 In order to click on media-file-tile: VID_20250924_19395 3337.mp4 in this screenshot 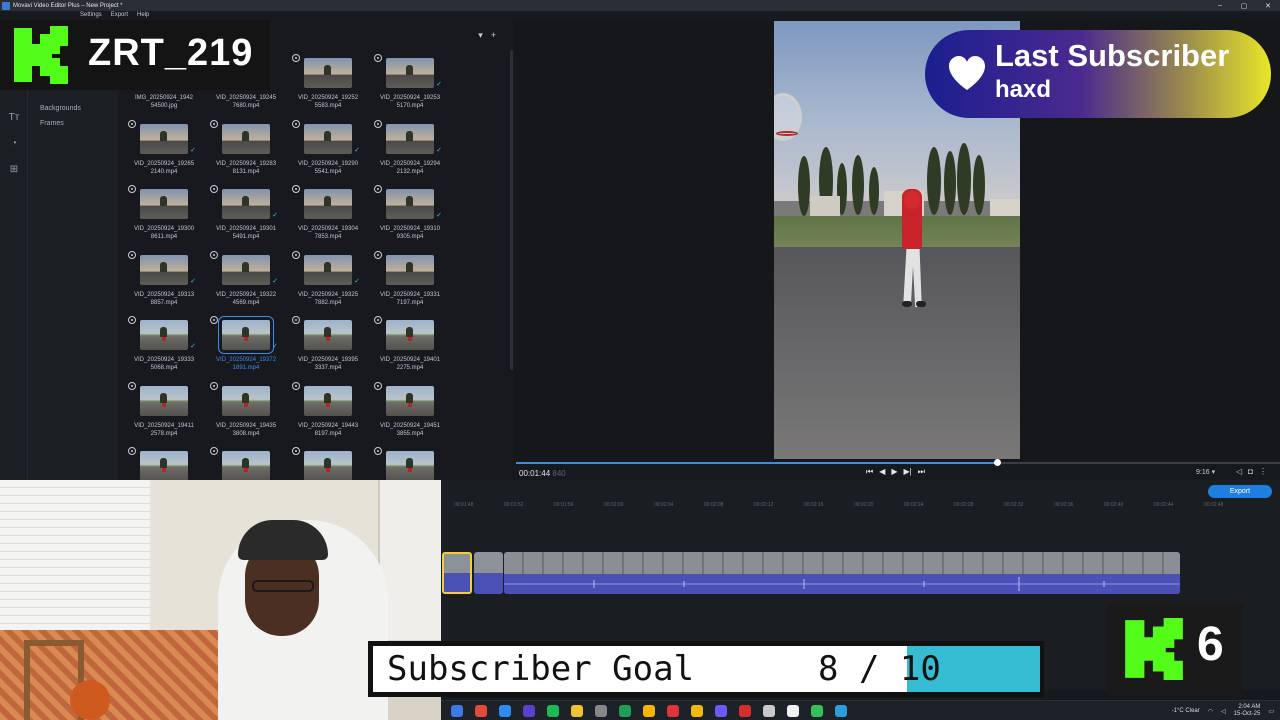, I will do `click(328, 348)`.